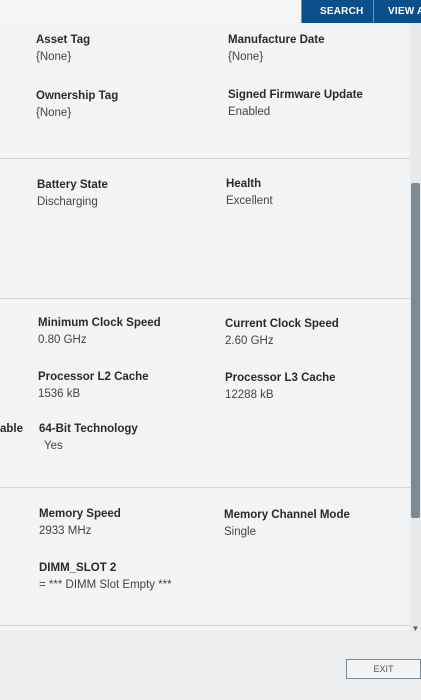  What do you see at coordinates (63, 40) in the screenshot?
I see `asset-tag-label: Asset Tag` at bounding box center [63, 40].